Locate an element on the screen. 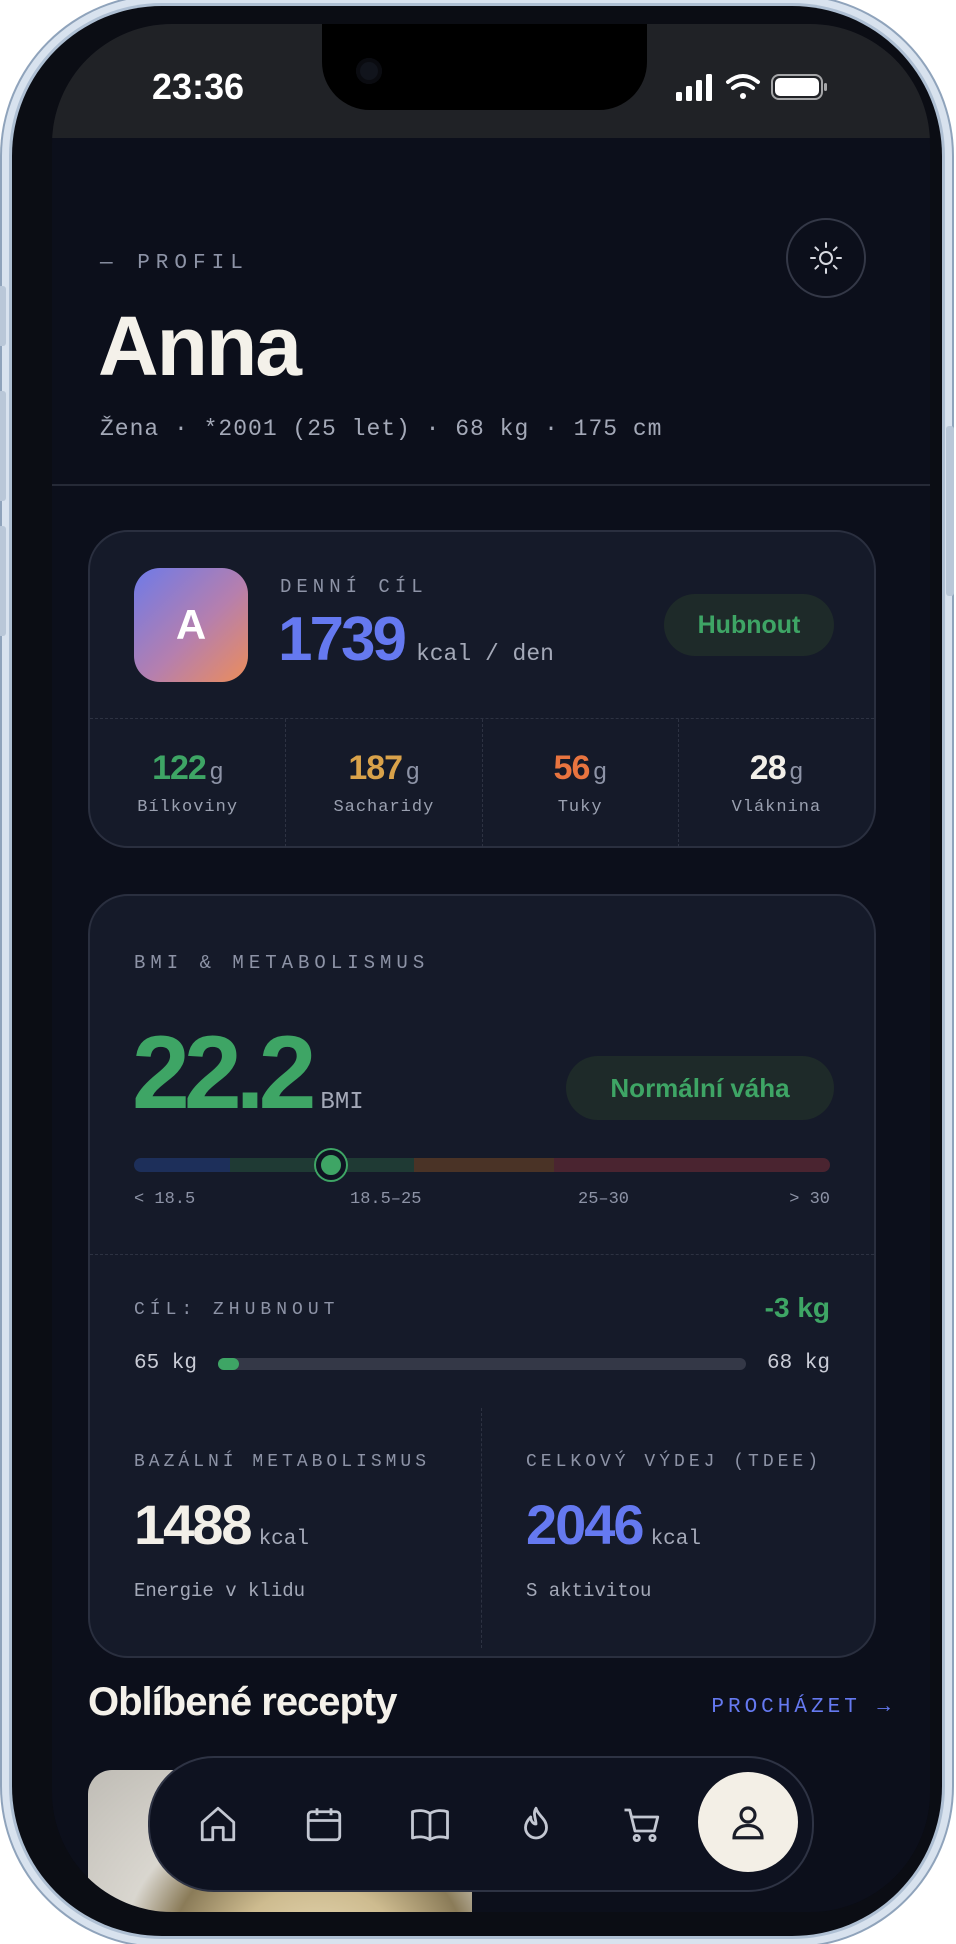  bmi-status-badge: Normální váha is located at coordinates (700, 1088).